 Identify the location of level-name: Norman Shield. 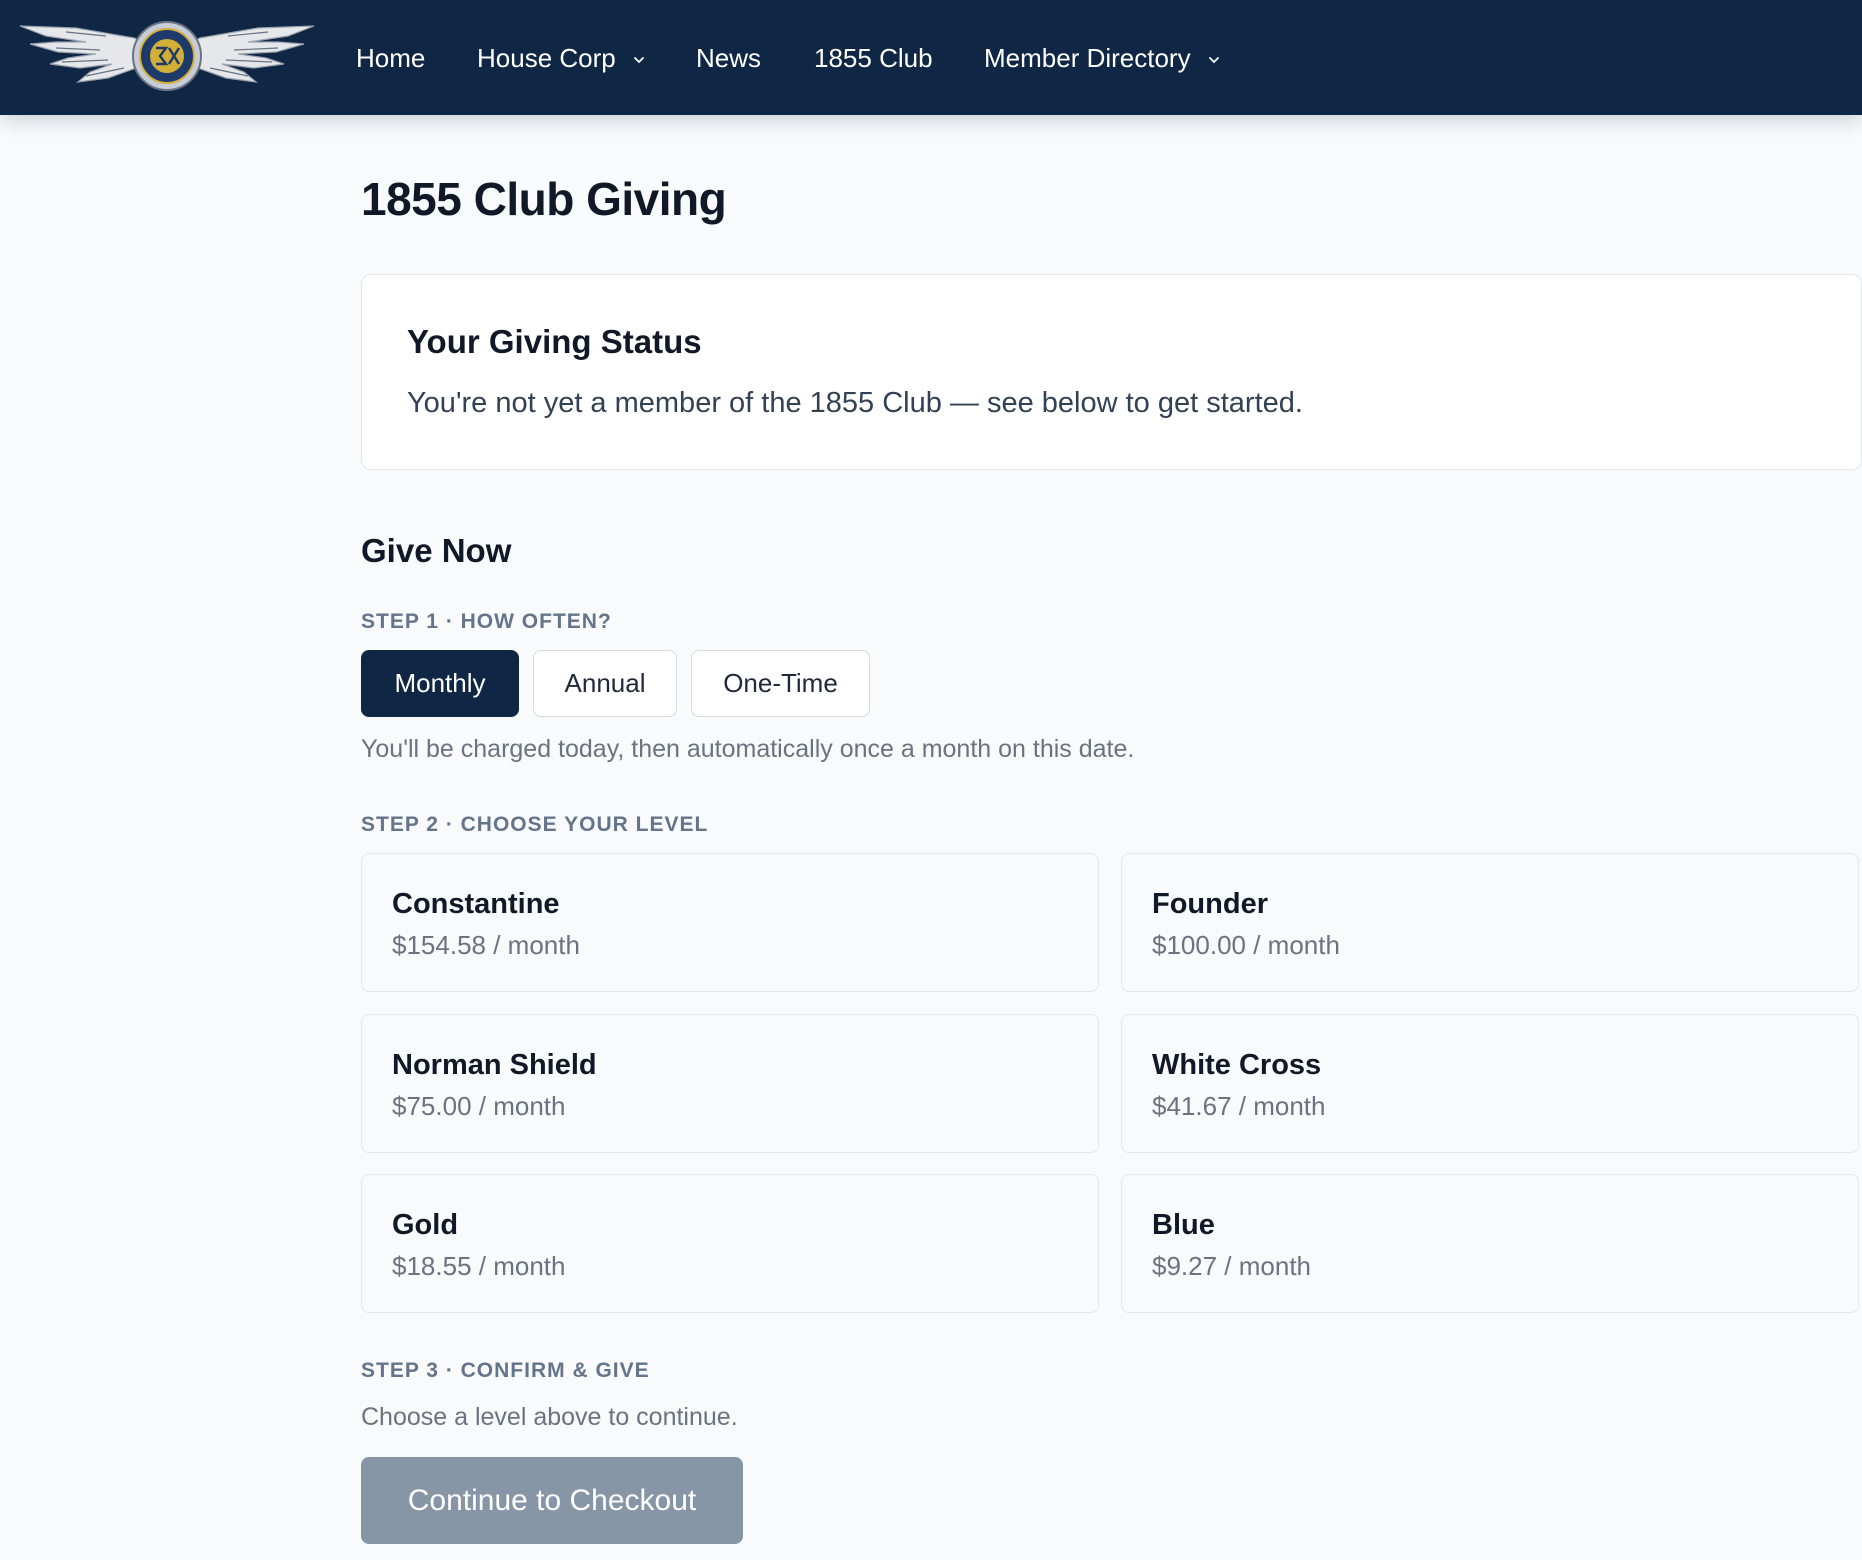
(494, 1065).